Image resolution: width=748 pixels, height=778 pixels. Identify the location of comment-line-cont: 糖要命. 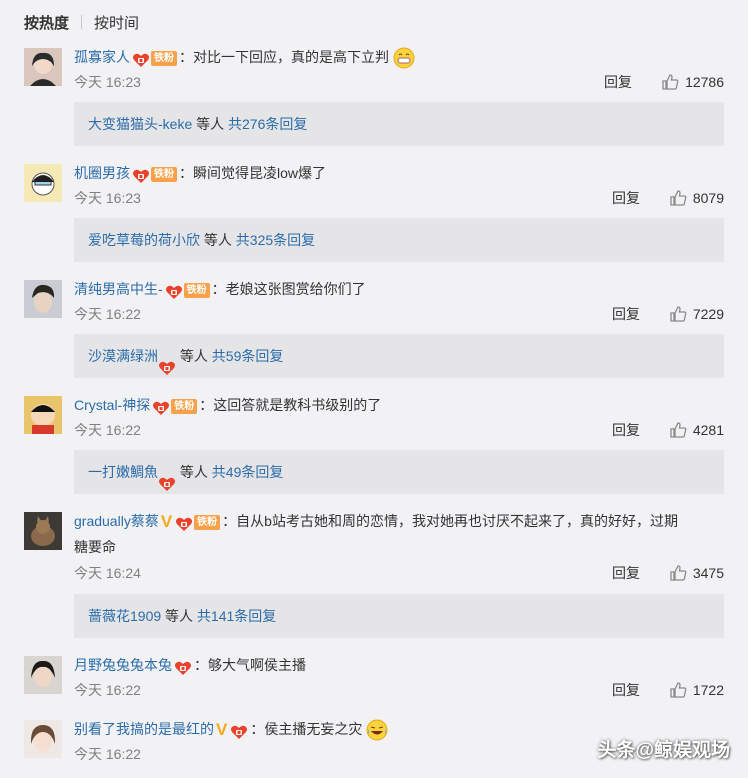
(399, 547).